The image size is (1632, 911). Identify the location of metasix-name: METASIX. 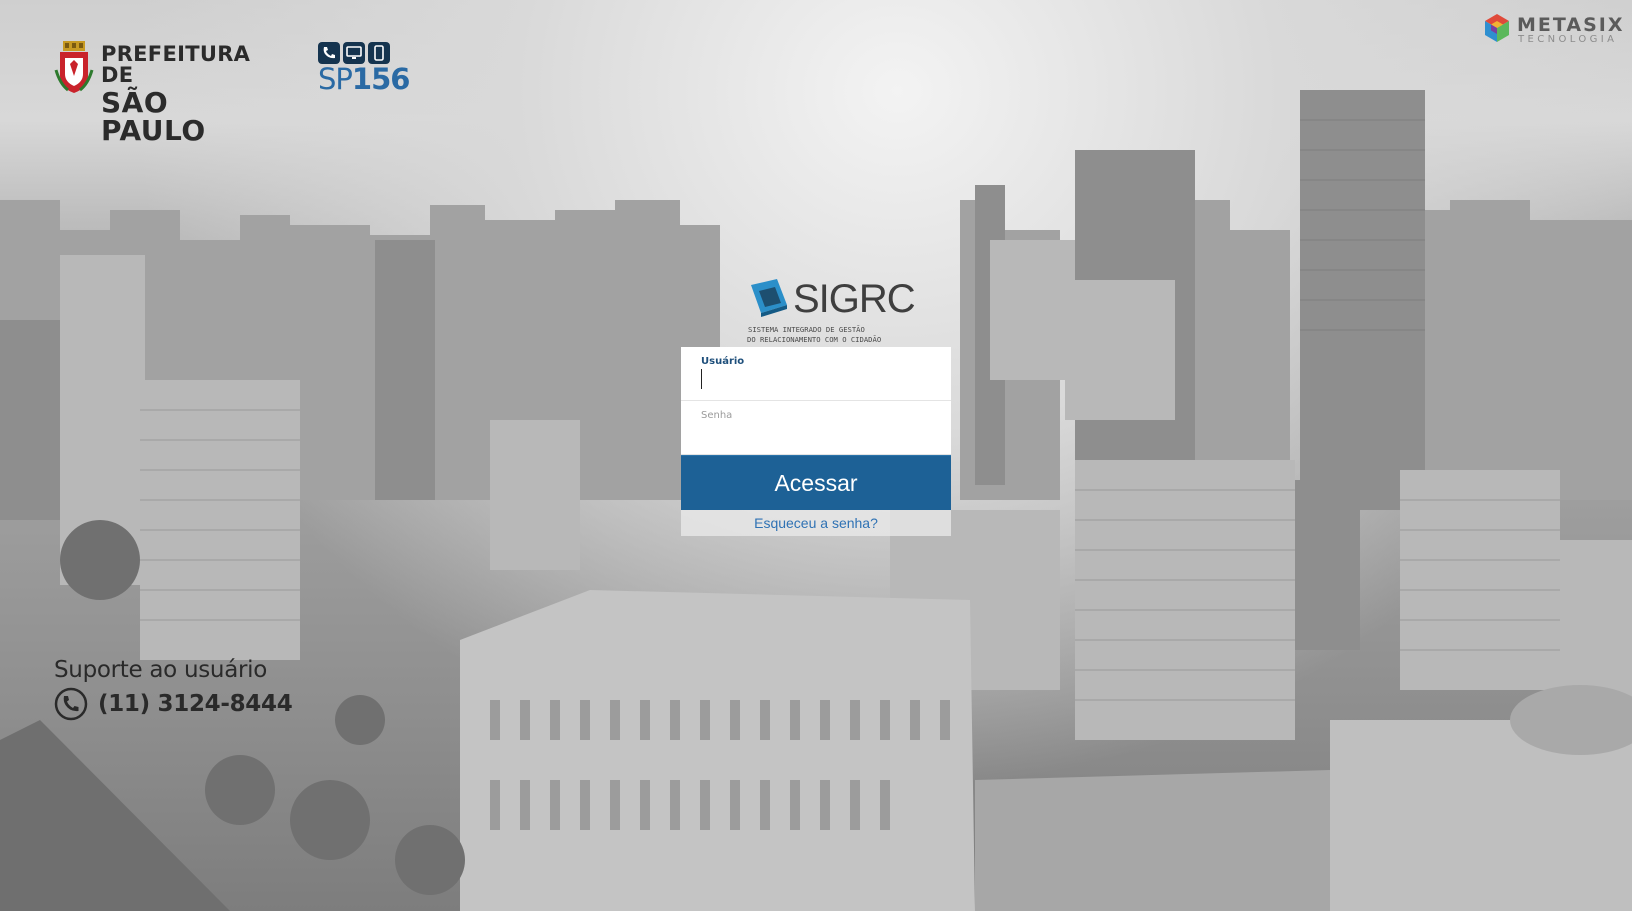
(1571, 25).